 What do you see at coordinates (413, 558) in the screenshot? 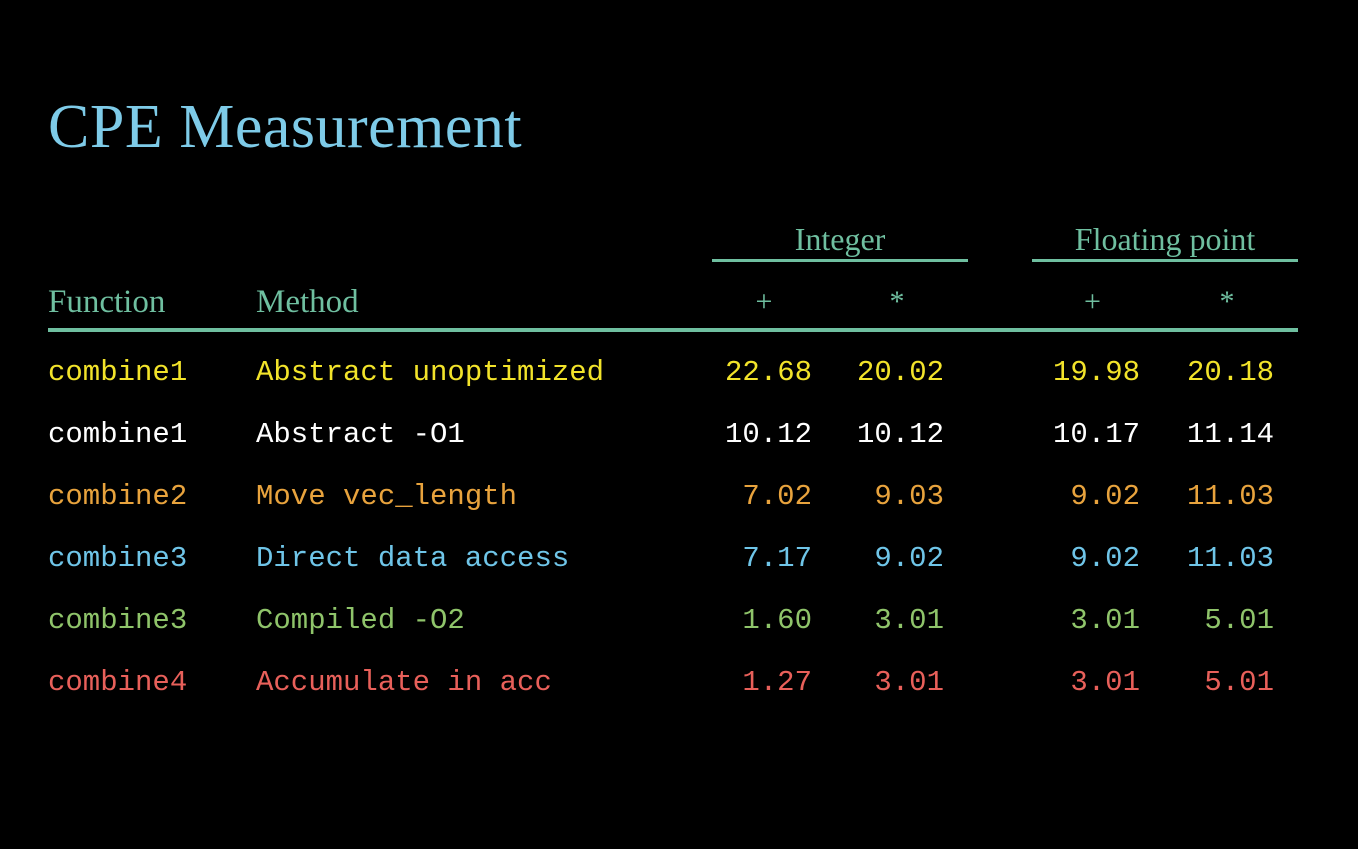
I see `cell-method: Direct data access` at bounding box center [413, 558].